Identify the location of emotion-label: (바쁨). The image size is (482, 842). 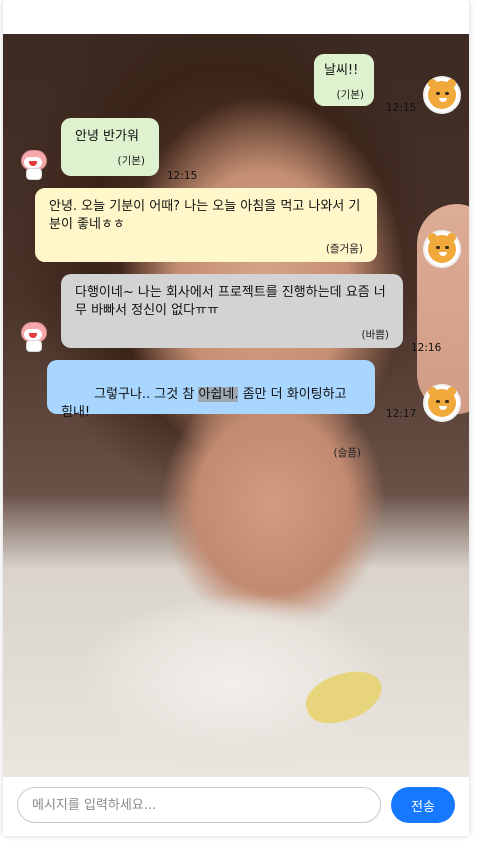
(375, 335).